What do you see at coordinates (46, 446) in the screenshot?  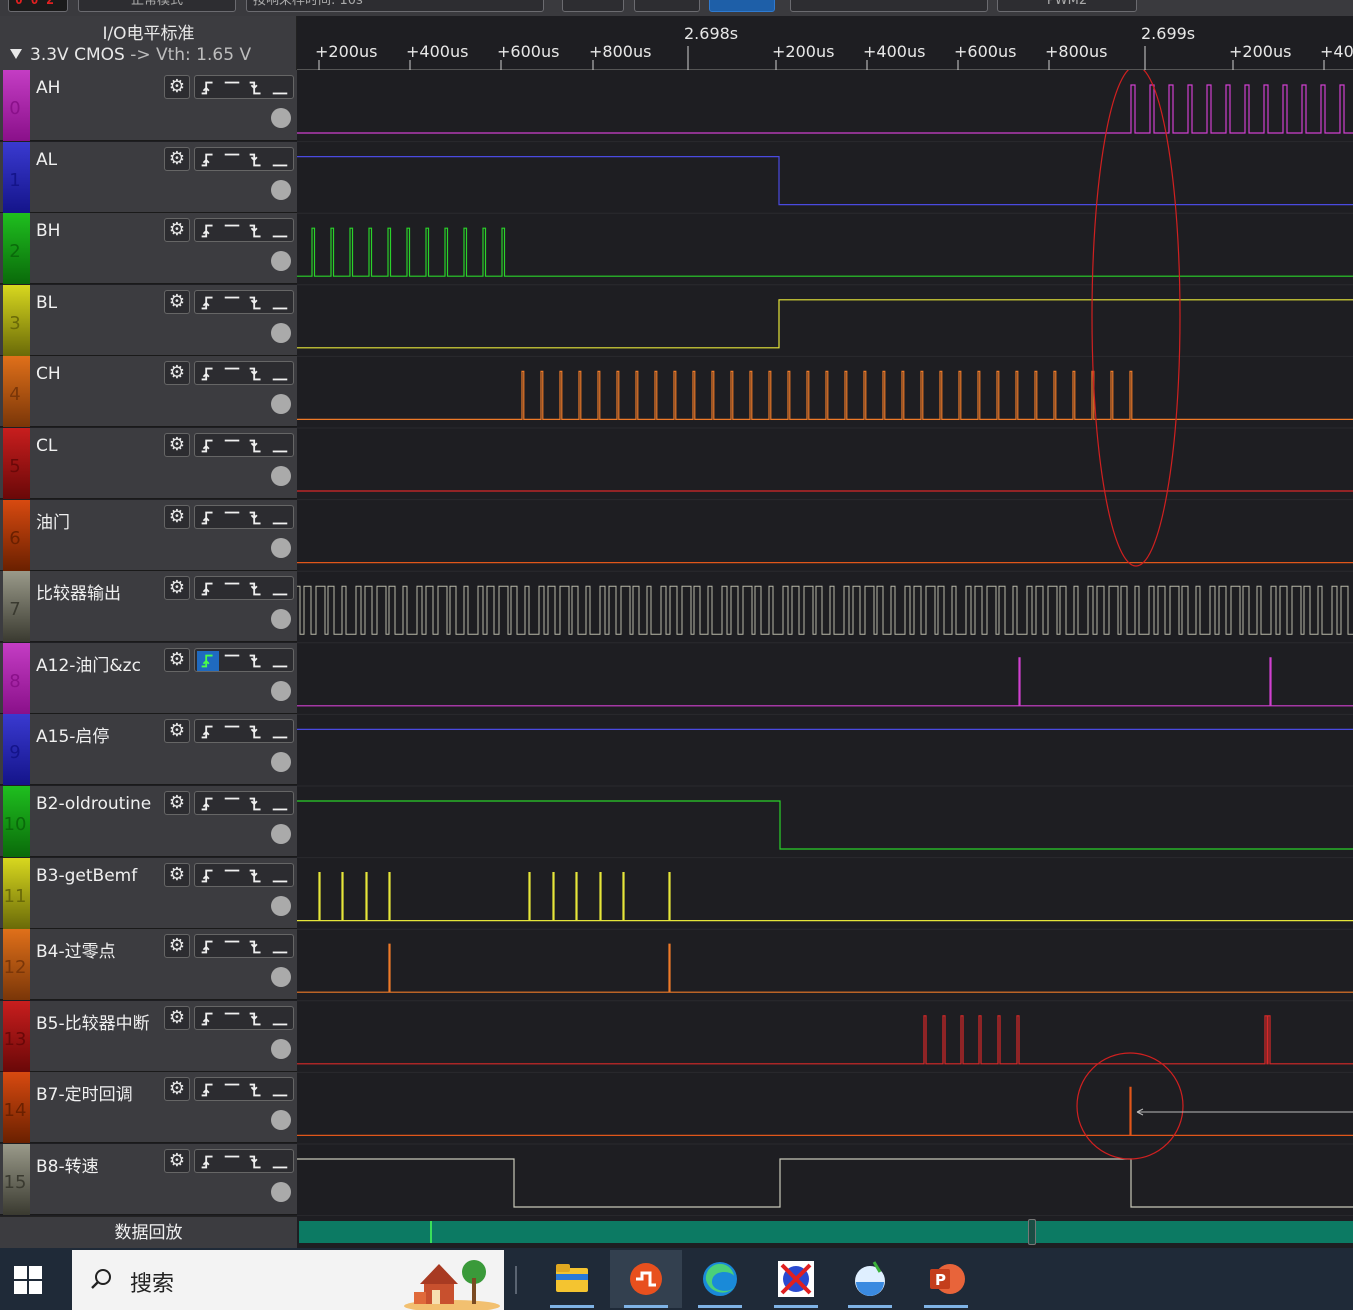 I see `channel-name: CL` at bounding box center [46, 446].